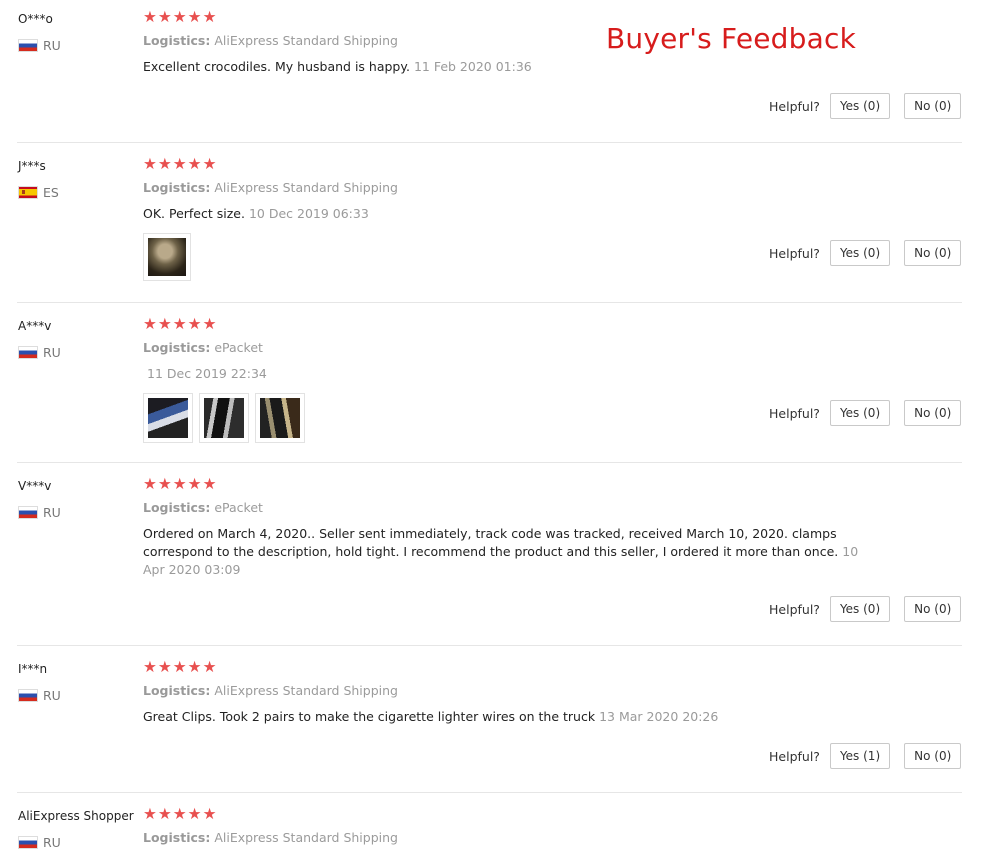 The height and width of the screenshot is (853, 983). What do you see at coordinates (33, 669) in the screenshot?
I see `reviewer-name: I***n` at bounding box center [33, 669].